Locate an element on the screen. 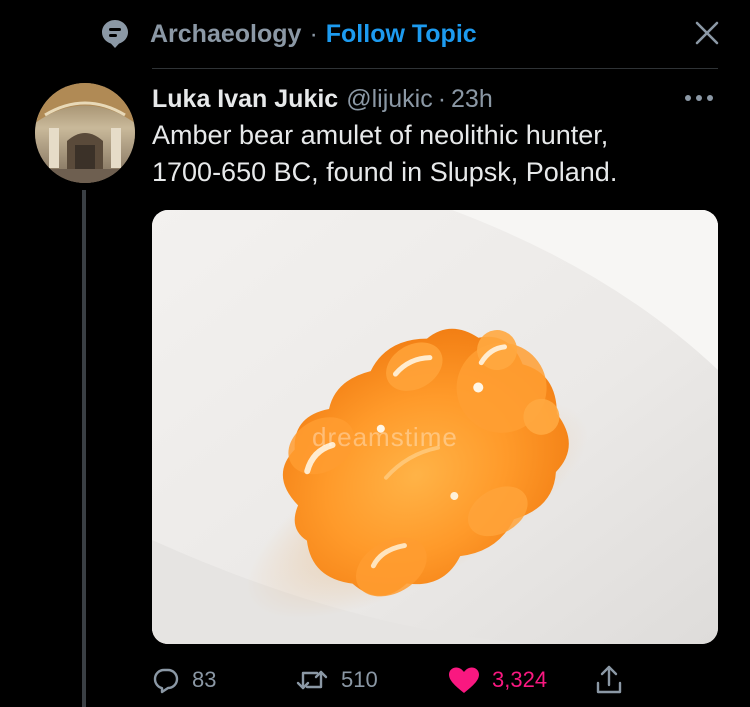 Image resolution: width=750 pixels, height=707 pixels. topic-name: Archaeology is located at coordinates (225, 34).